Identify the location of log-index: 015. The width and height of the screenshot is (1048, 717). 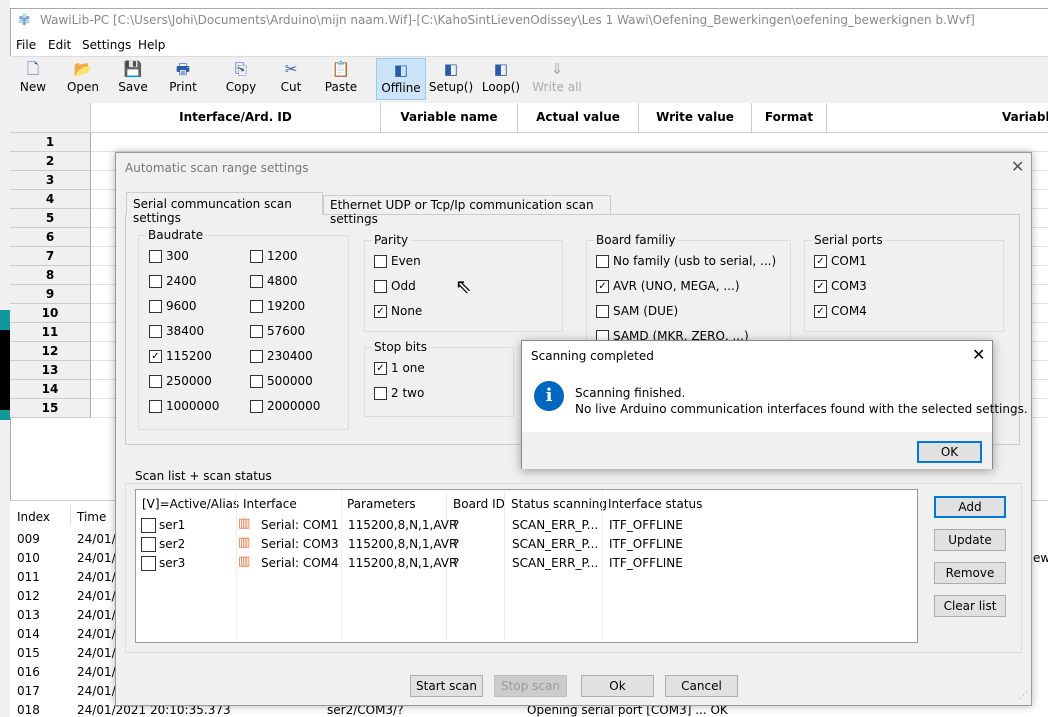
(28, 653).